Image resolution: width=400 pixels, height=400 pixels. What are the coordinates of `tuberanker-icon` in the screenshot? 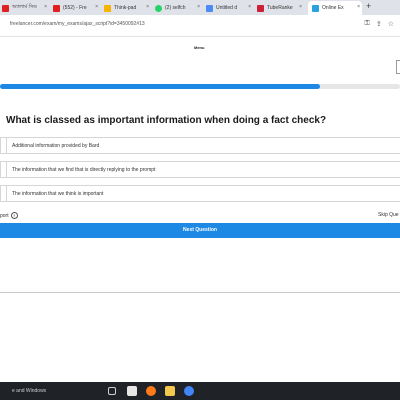 It's located at (260, 8).